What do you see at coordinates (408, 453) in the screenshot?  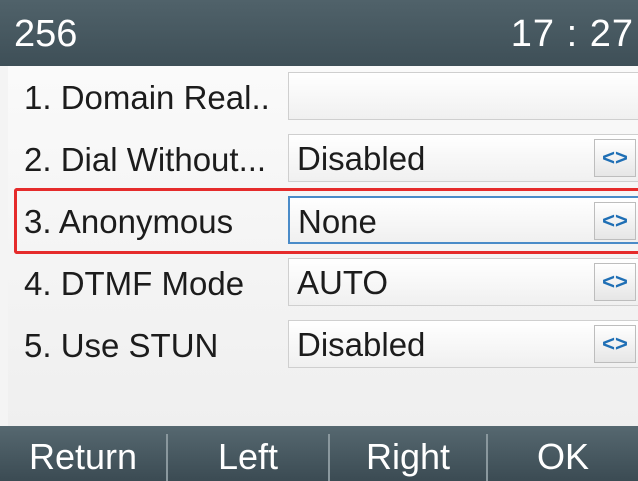 I see `right-softkey: Right` at bounding box center [408, 453].